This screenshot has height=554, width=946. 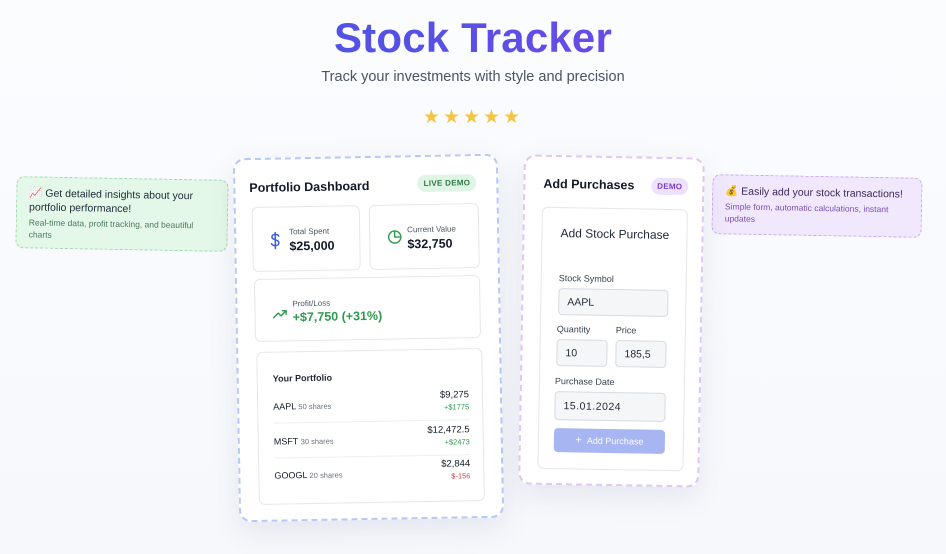 What do you see at coordinates (814, 193) in the screenshot?
I see `transactions-callout-title: 💰 Easily add your stock transactions!` at bounding box center [814, 193].